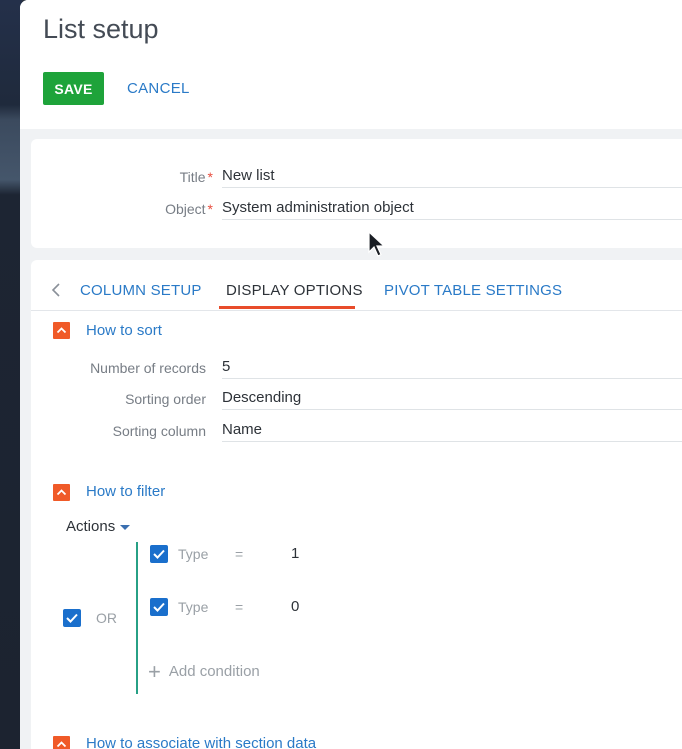 The width and height of the screenshot is (682, 749). Describe the element at coordinates (148, 368) in the screenshot. I see `number-of-records-label: Number of records` at that location.